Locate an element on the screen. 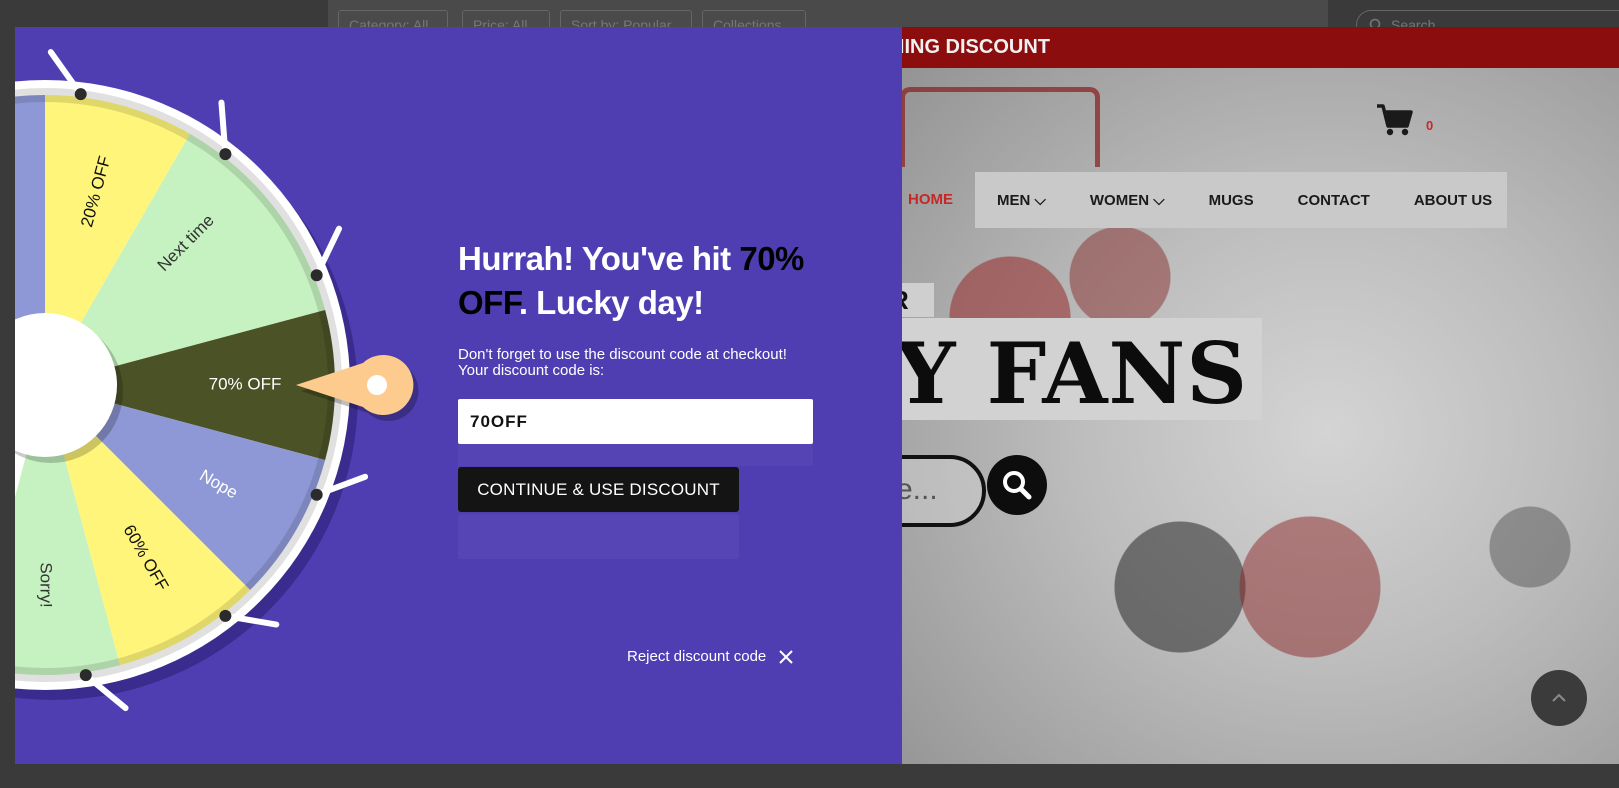  wheel-slice-label: Sorry! is located at coordinates (46, 584).